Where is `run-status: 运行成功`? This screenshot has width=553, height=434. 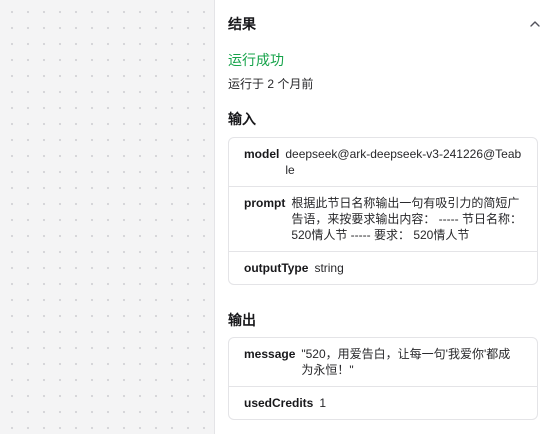
run-status: 运行成功 is located at coordinates (256, 60).